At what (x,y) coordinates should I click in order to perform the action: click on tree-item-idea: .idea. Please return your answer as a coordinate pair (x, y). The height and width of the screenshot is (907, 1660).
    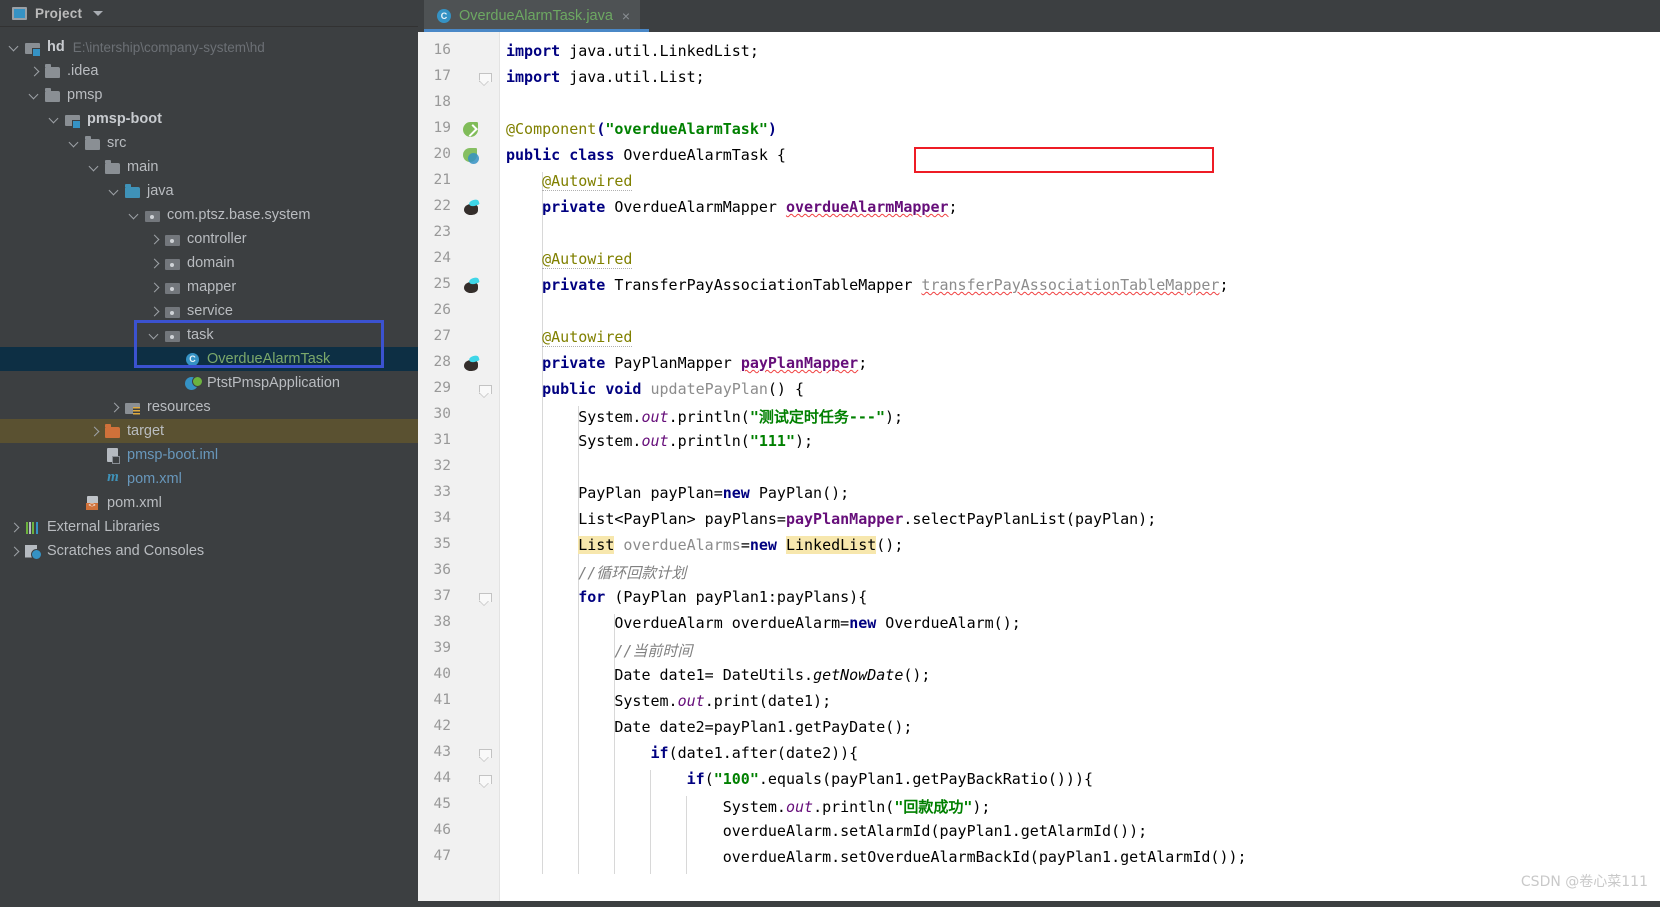
    Looking at the image, I should click on (209, 71).